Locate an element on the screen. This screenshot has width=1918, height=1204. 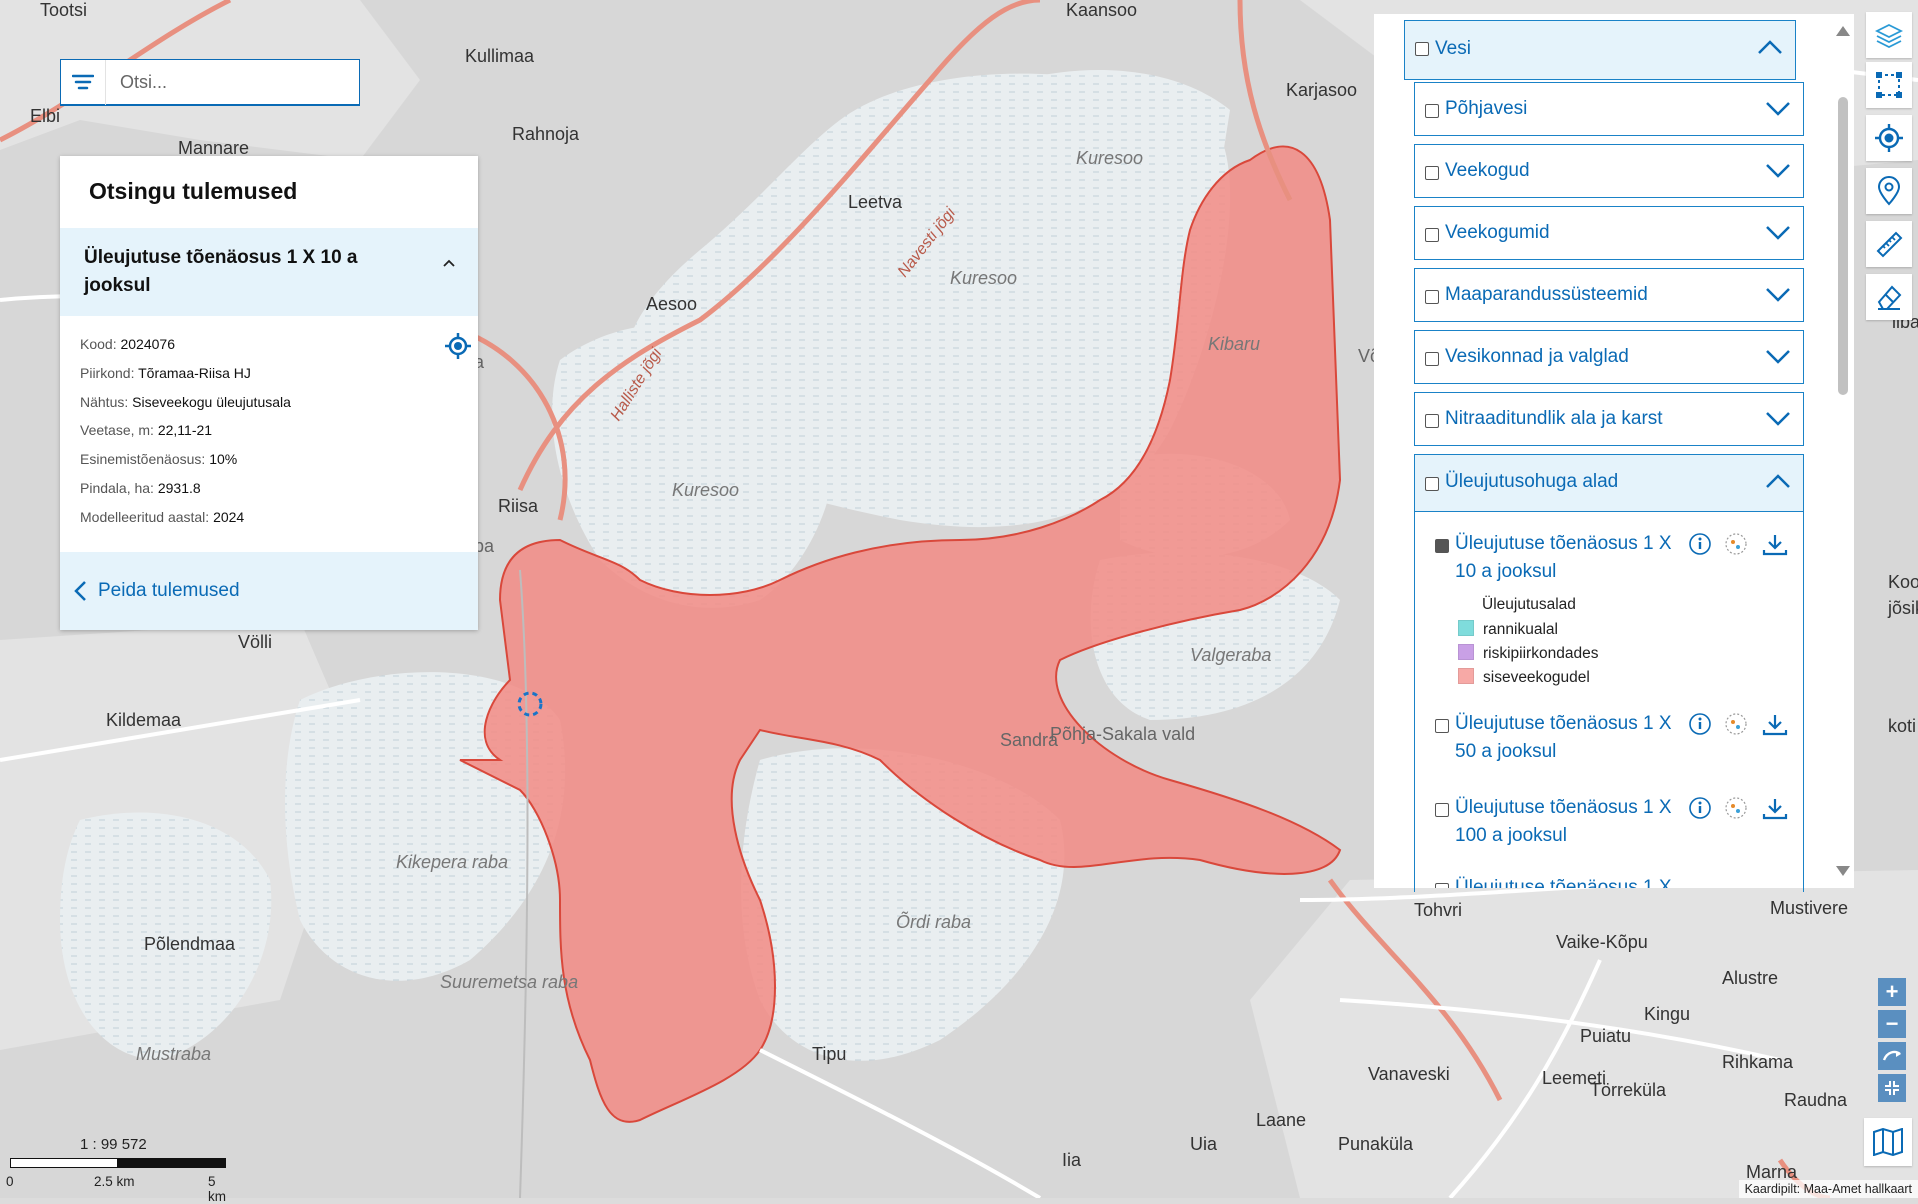
filter-button is located at coordinates (83, 82).